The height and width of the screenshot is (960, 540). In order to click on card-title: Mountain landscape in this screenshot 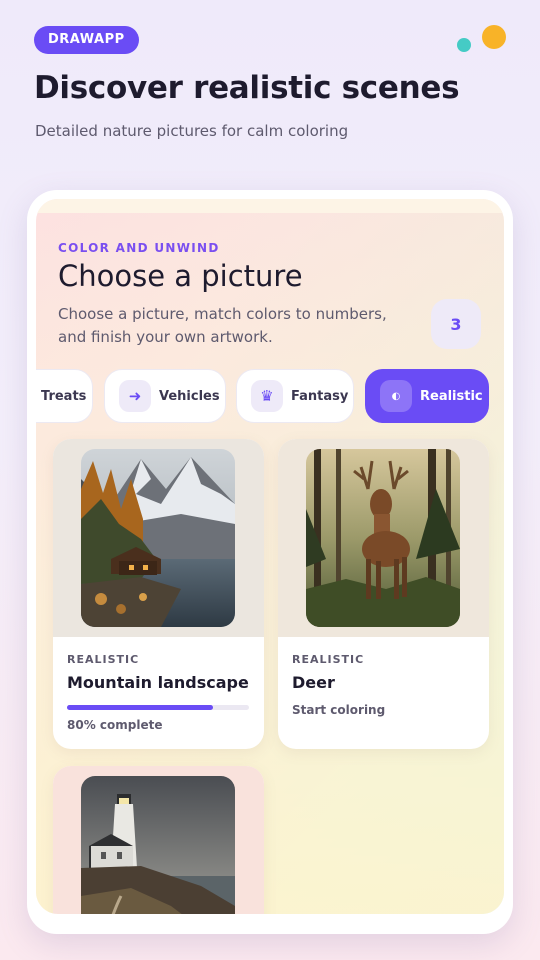, I will do `click(158, 682)`.